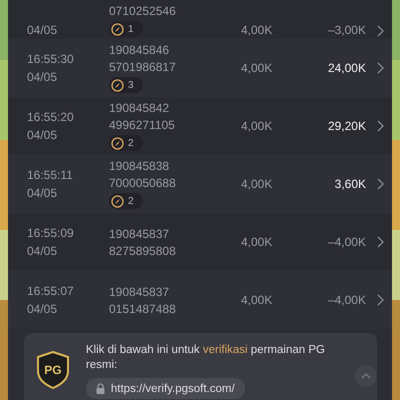  What do you see at coordinates (143, 67) in the screenshot?
I see `round-id-text: 5701986817` at bounding box center [143, 67].